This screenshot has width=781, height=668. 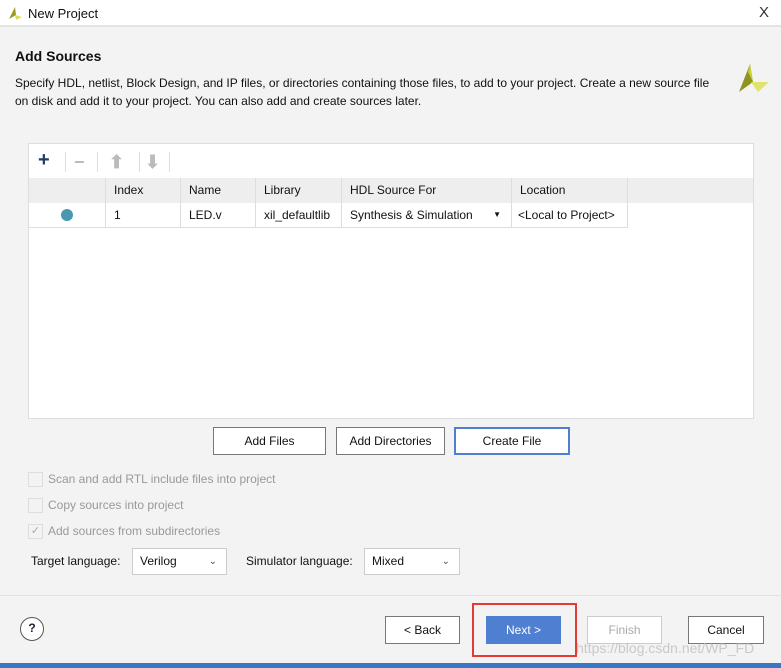 I want to click on scan-rtl-checkbox, so click(x=35, y=479).